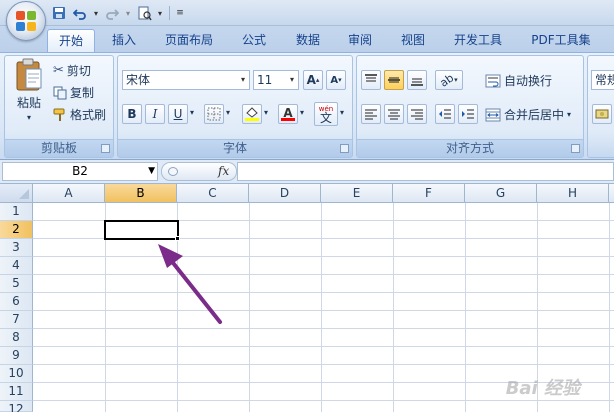  I want to click on number-format-combo: 常规, so click(602, 80).